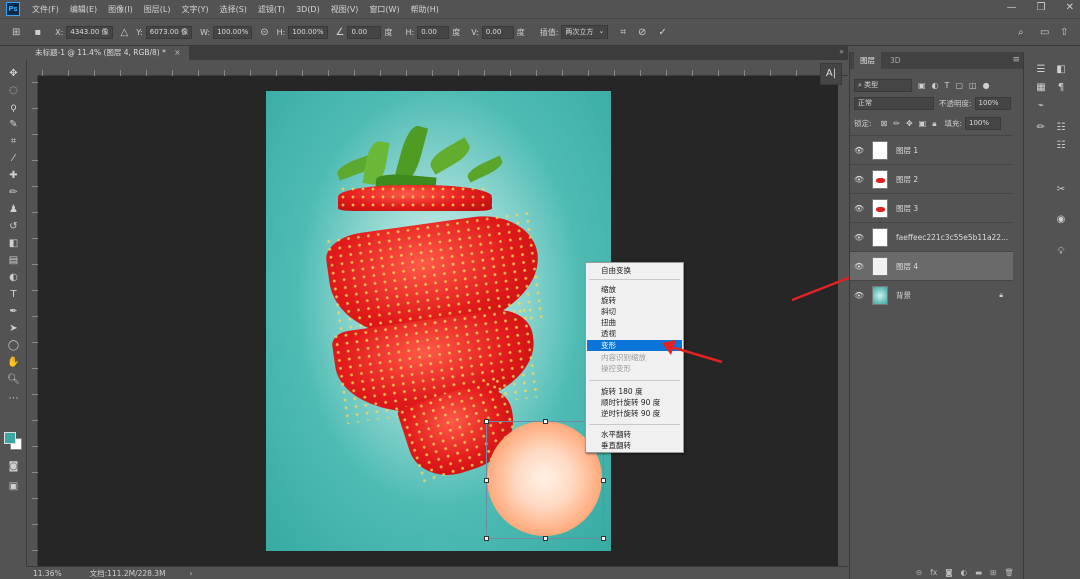 This screenshot has width=1080, height=579. Describe the element at coordinates (13, 159) in the screenshot. I see `eyedropper-tool-icon: ⁄` at that location.